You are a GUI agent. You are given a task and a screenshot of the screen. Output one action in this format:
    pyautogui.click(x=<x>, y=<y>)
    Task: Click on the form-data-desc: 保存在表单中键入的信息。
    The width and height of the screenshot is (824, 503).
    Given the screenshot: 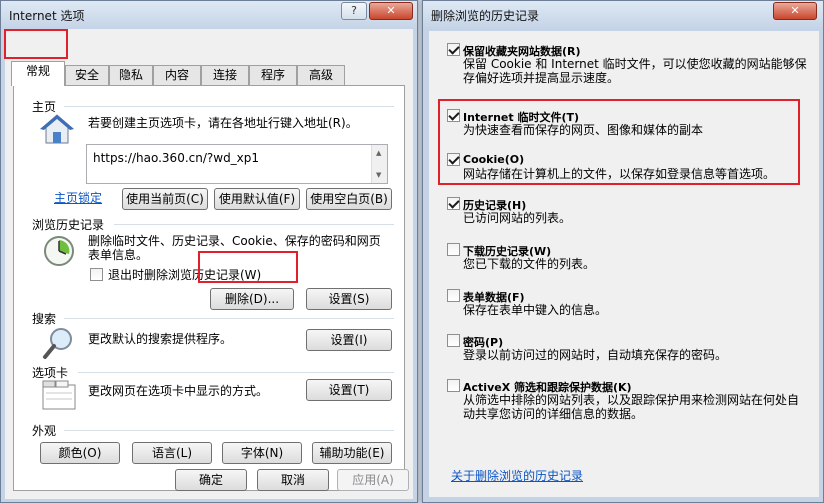 What is the action you would take?
    pyautogui.click(x=535, y=310)
    